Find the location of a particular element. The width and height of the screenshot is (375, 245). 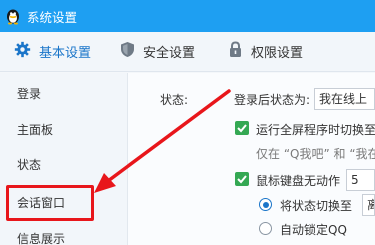

after-login-status-select: 我在线上 is located at coordinates (344, 99).